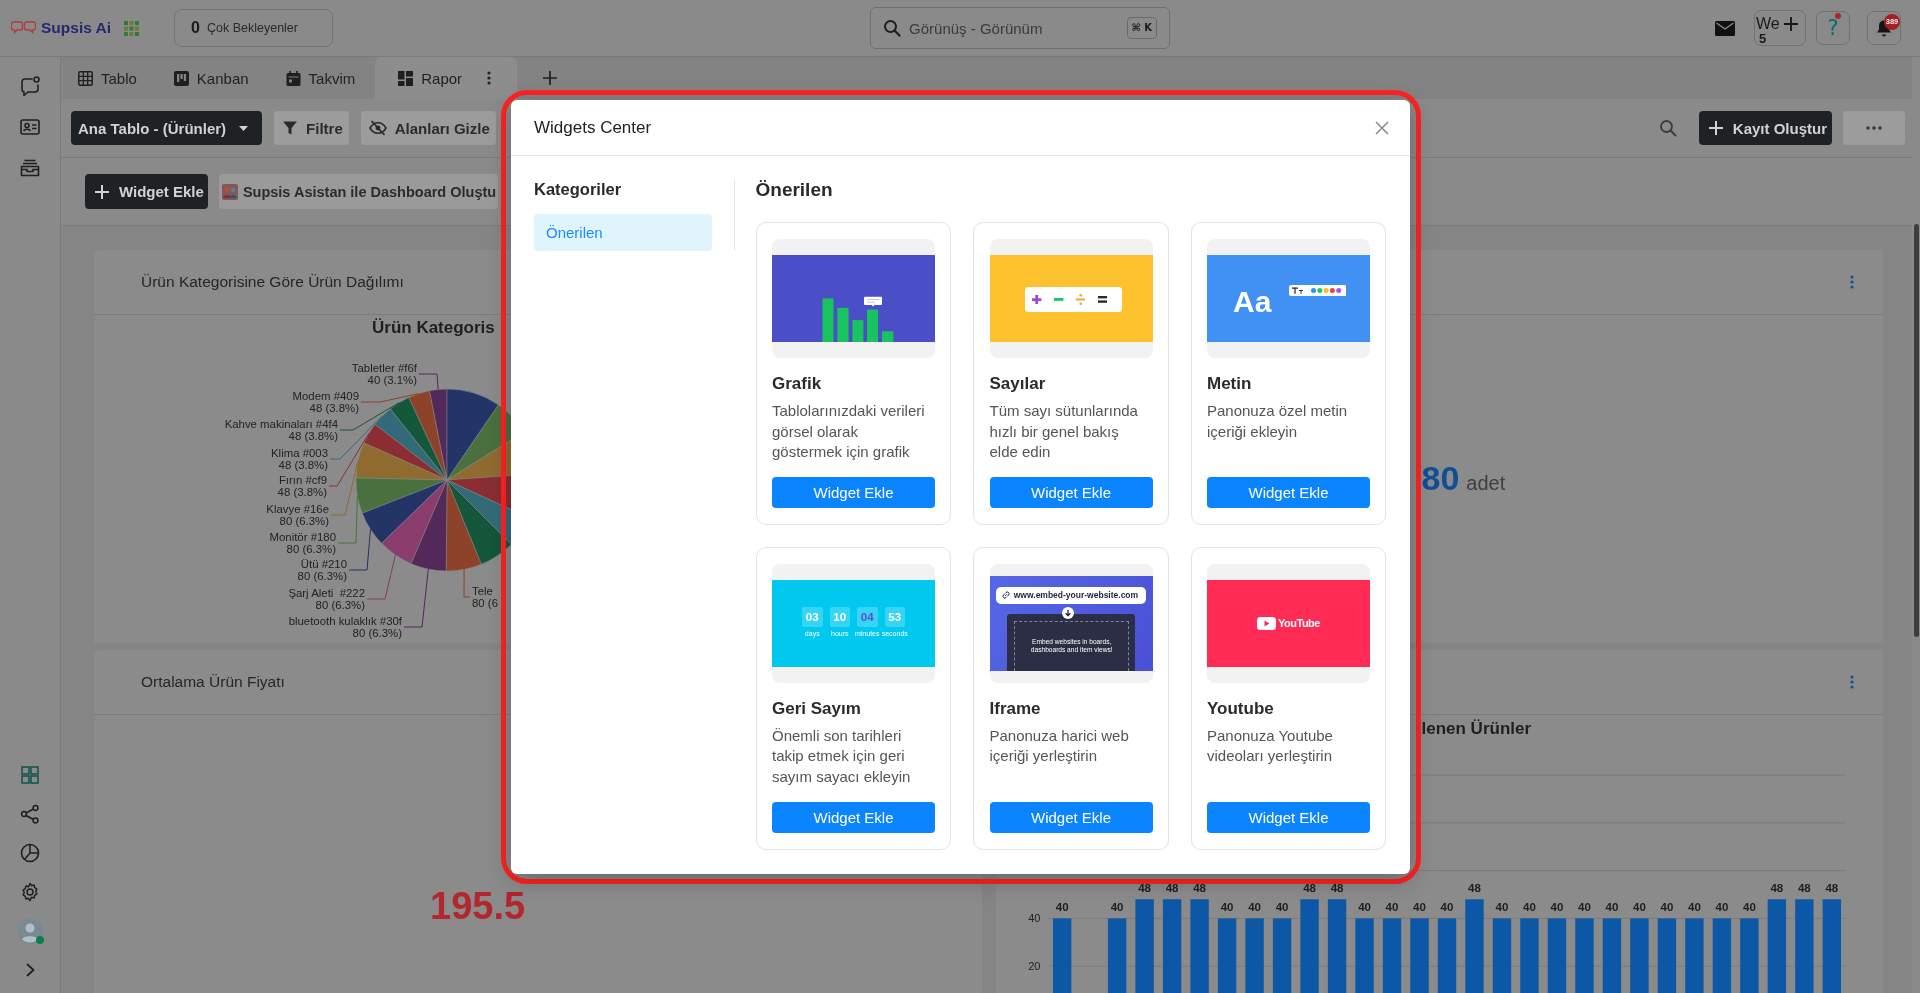 Image resolution: width=1920 pixels, height=993 pixels. Describe the element at coordinates (1780, 28) in the screenshot. I see `account-button: We 5` at that location.